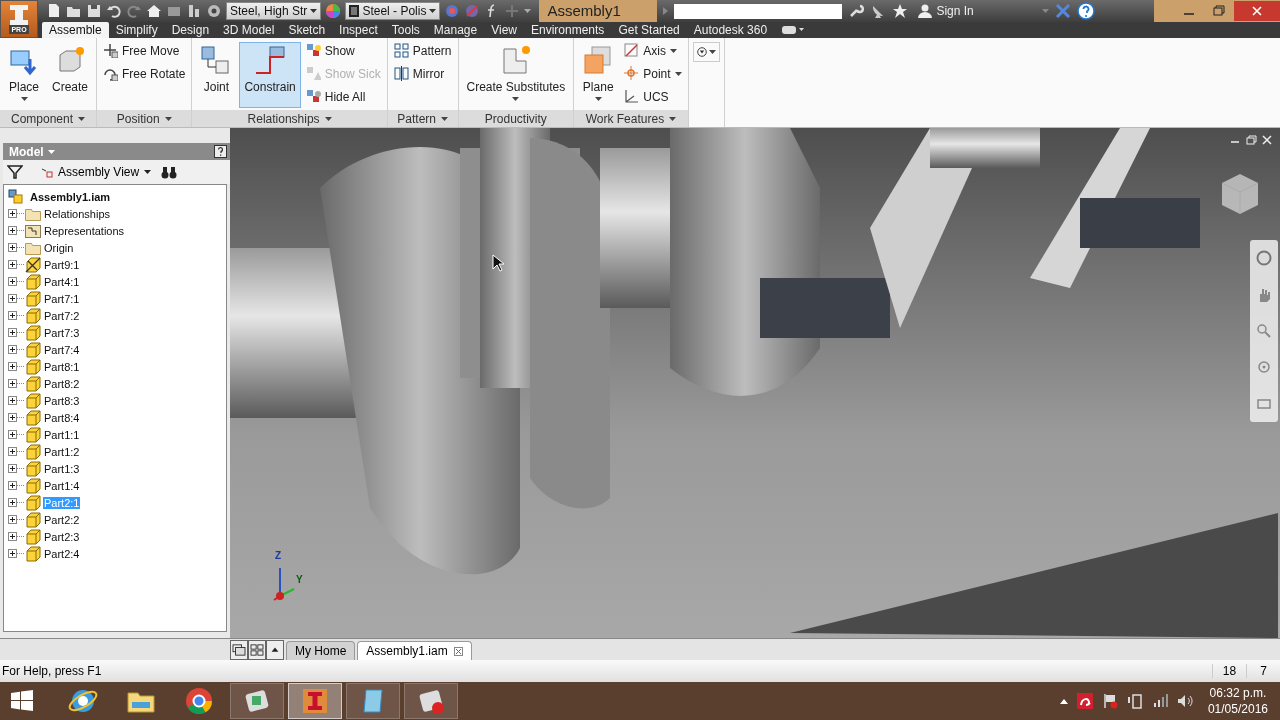 The image size is (1280, 720). What do you see at coordinates (62, 349) in the screenshot?
I see `tree-item: Part7:4` at bounding box center [62, 349].